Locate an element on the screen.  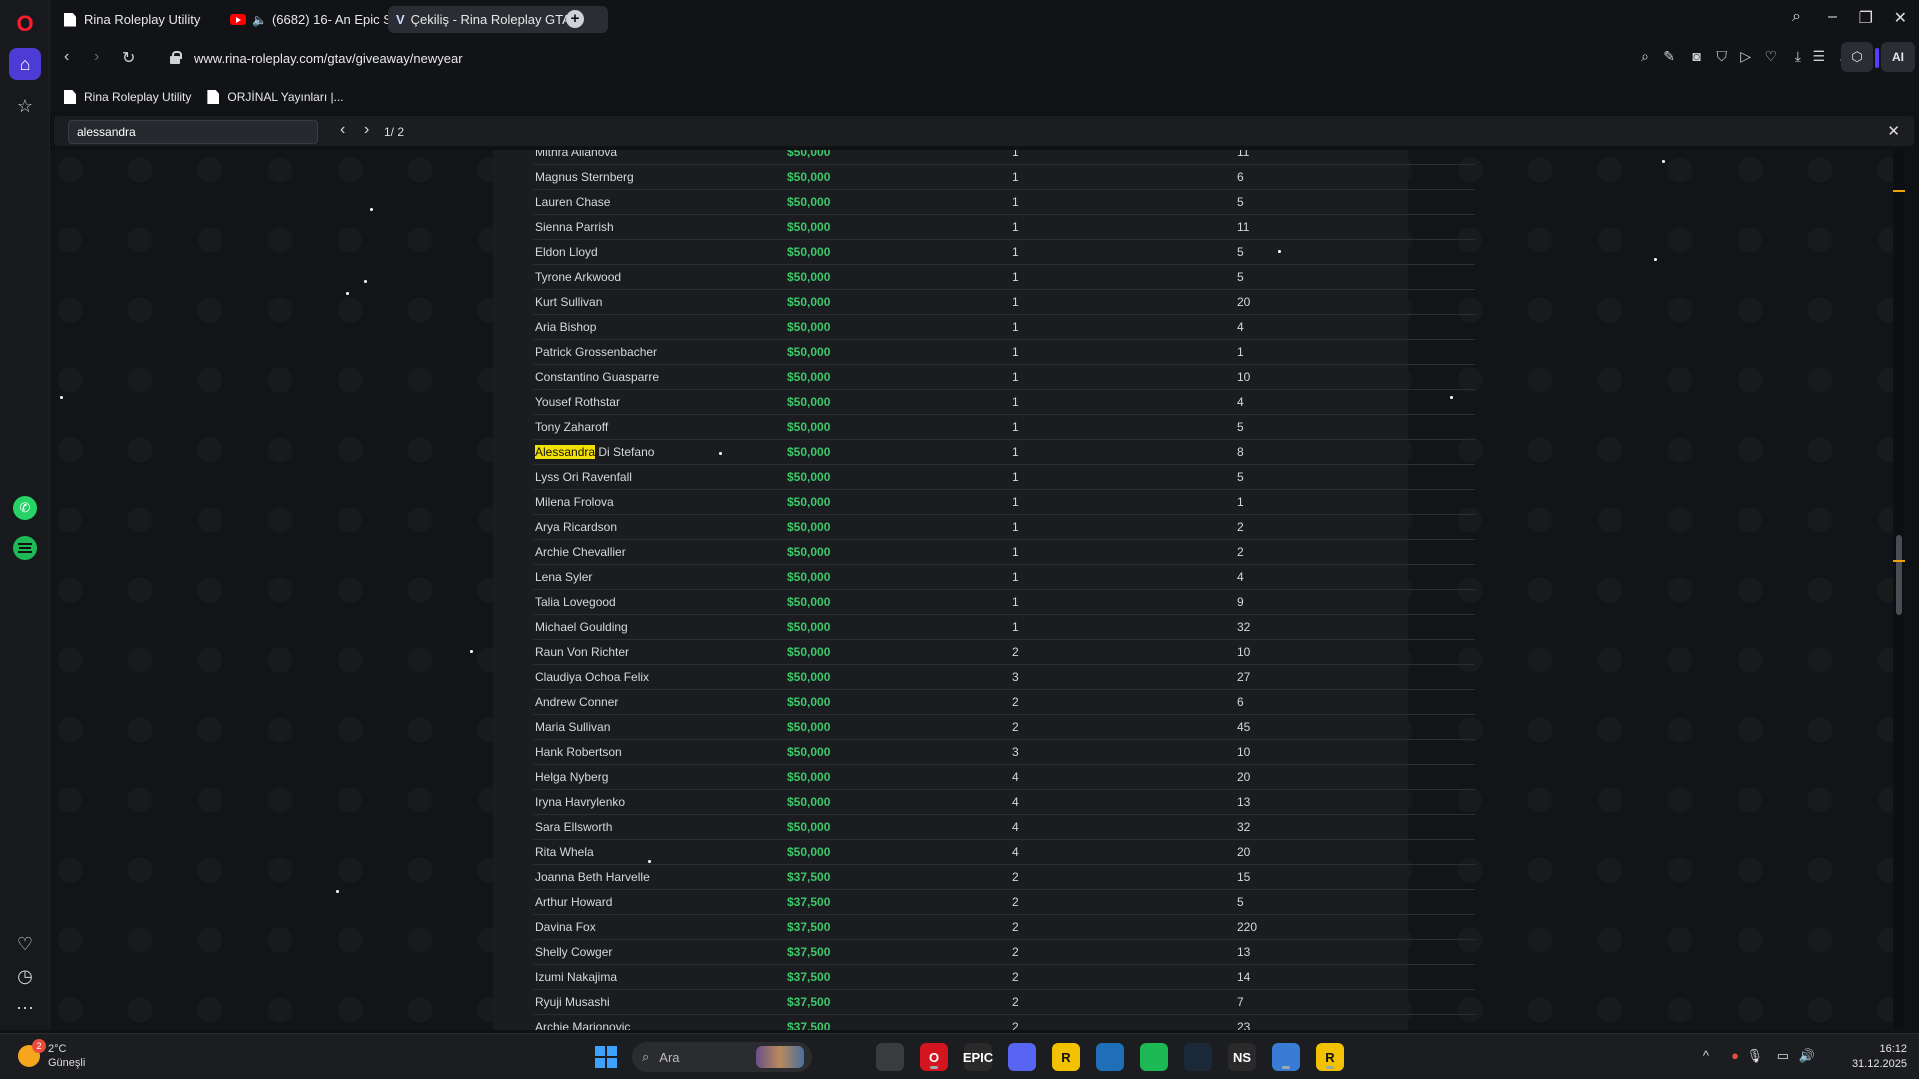
tab-label: Çekiliş - Rina Roleplay GTA is located at coordinates (490, 19).